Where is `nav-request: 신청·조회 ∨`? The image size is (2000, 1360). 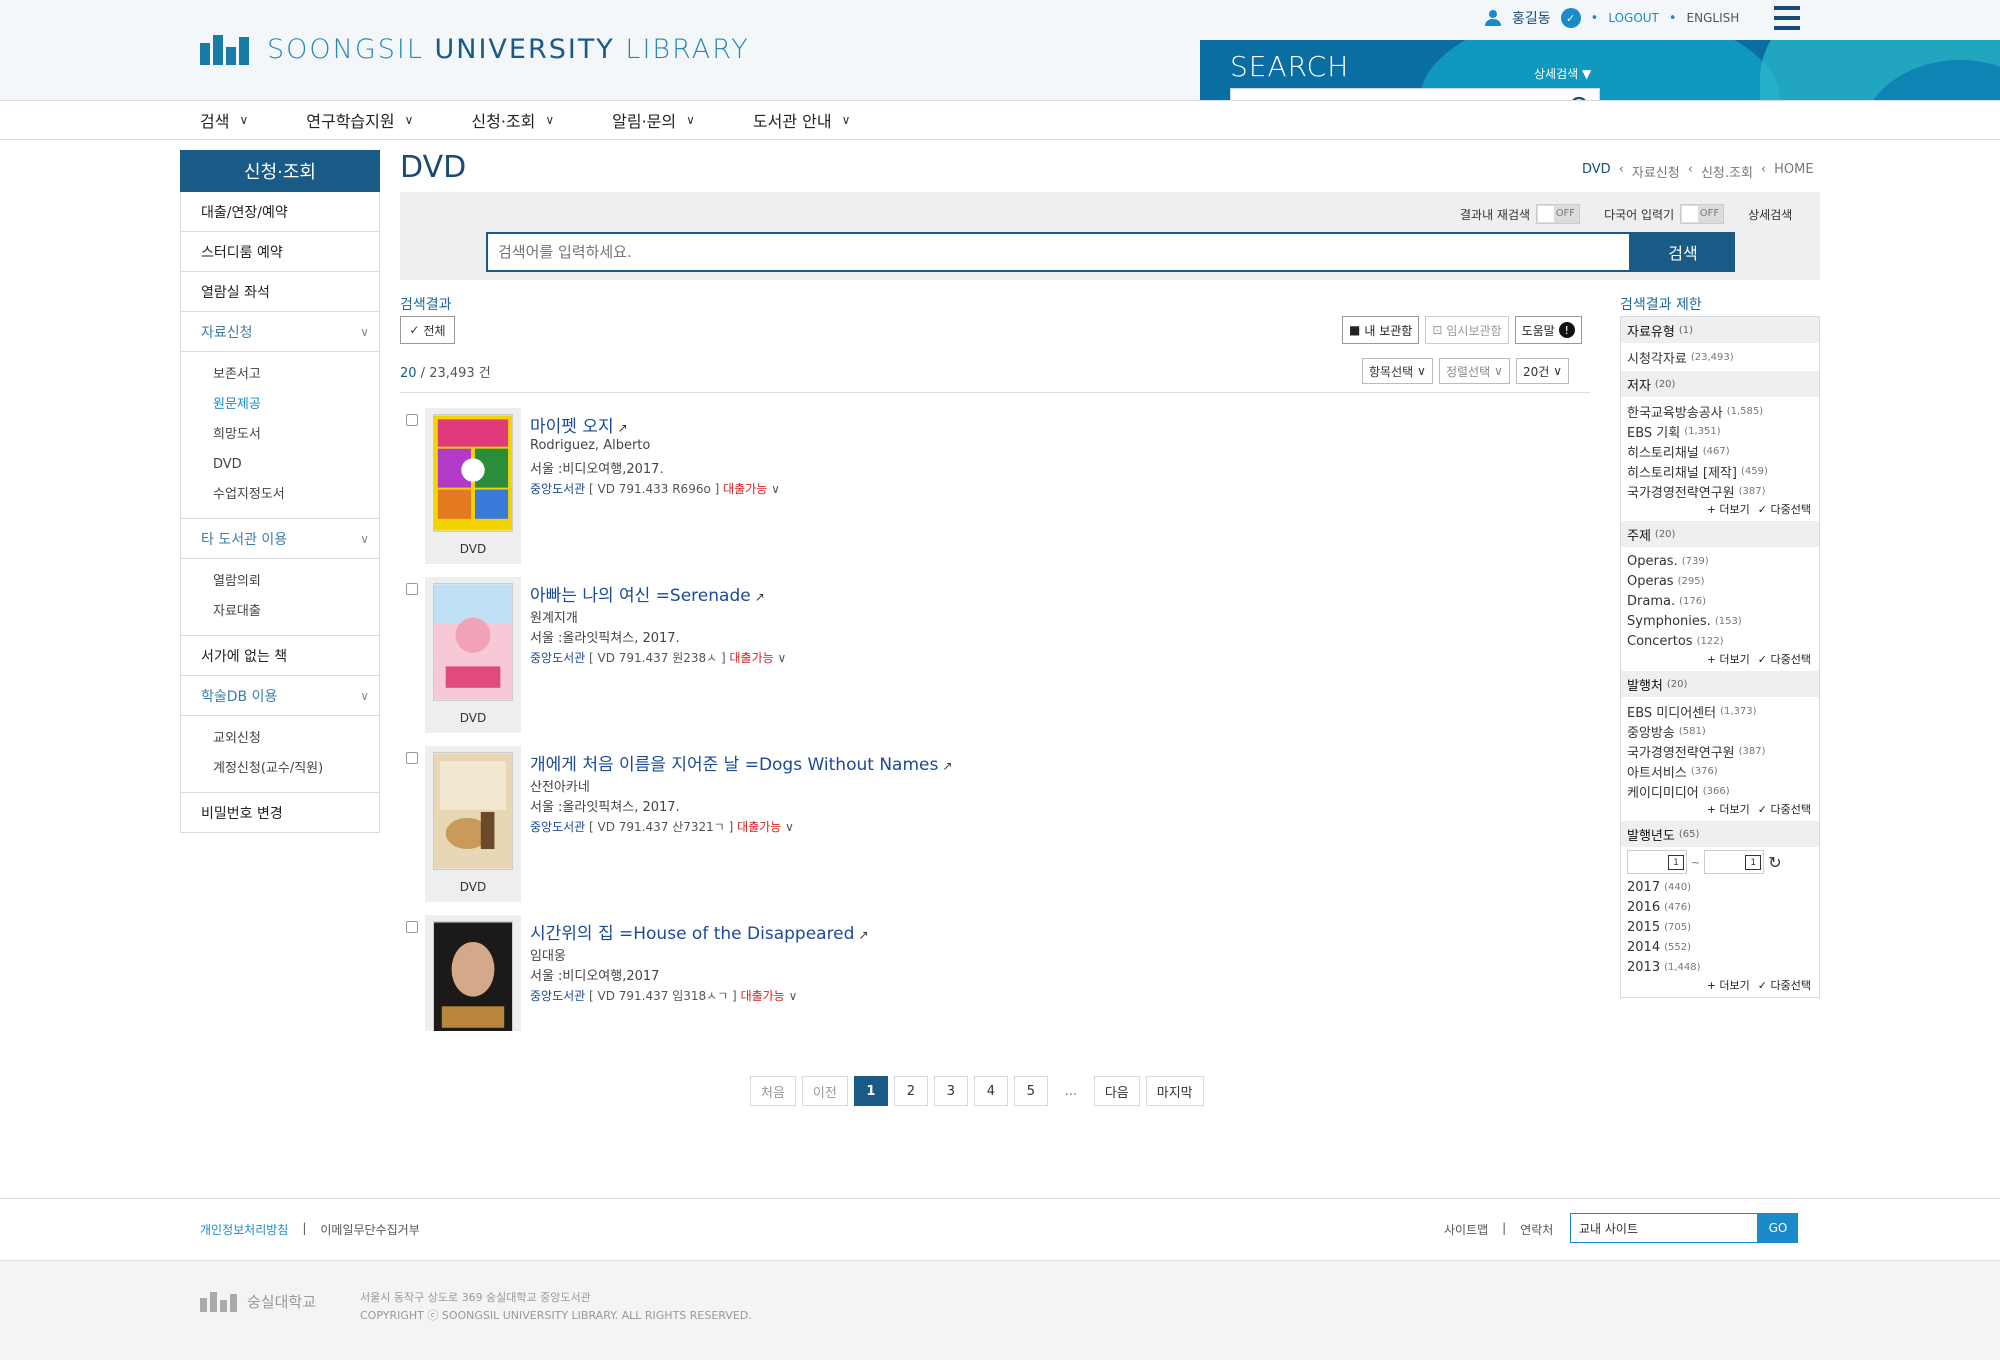
nav-request: 신청·조회 ∨ is located at coordinates (512, 120).